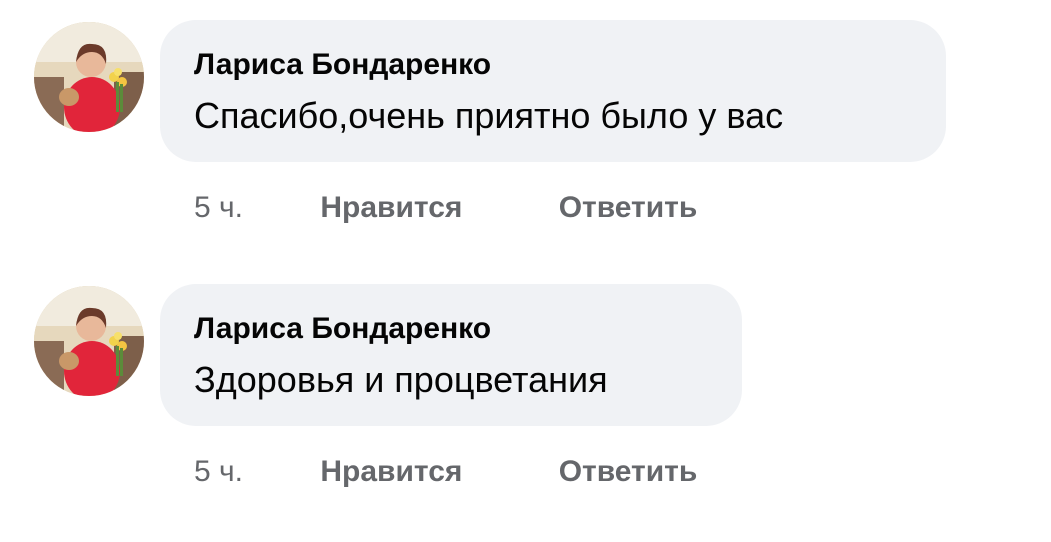 The image size is (1051, 542). I want to click on comment-bubble: Лариса Бондаренко Здоровья и процветания, so click(451, 355).